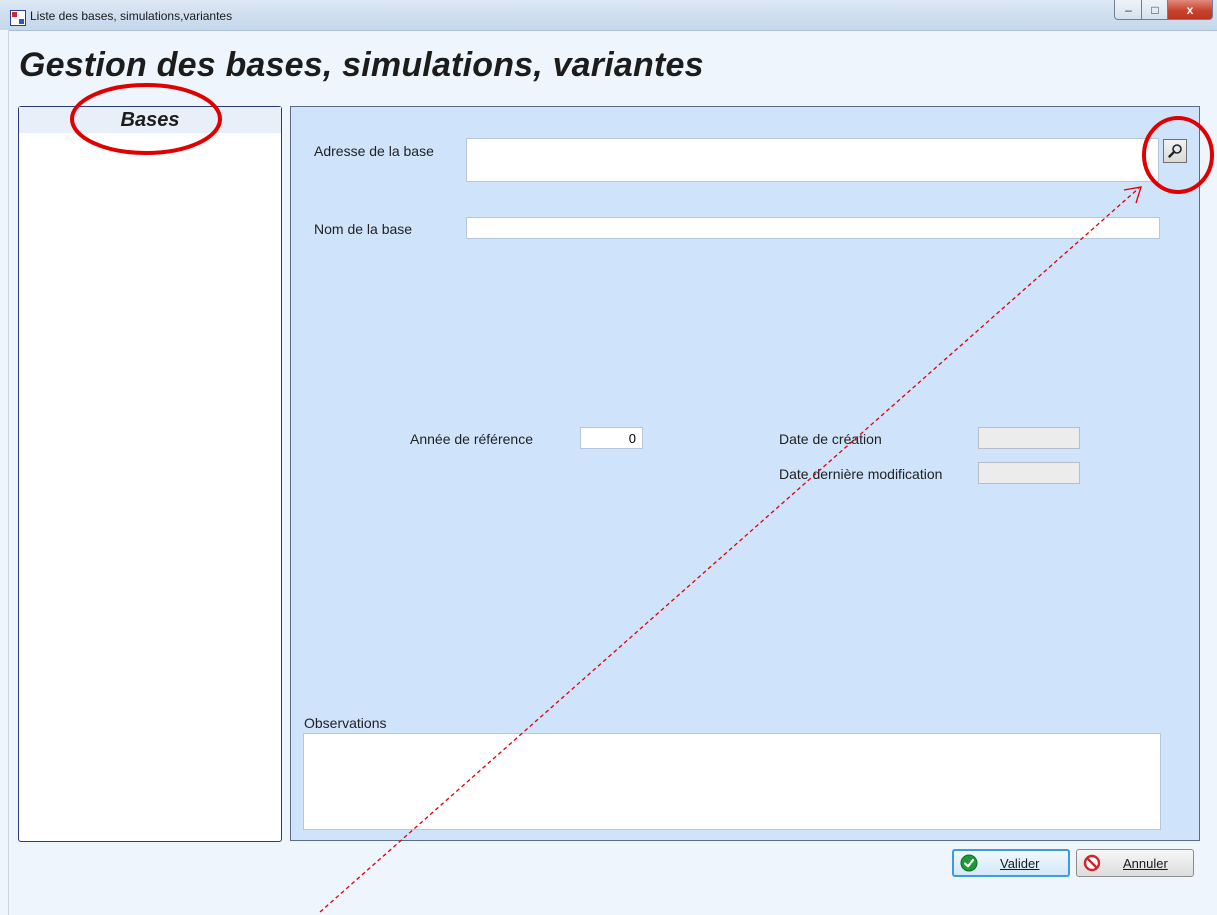 This screenshot has height=915, width=1217. Describe the element at coordinates (150, 120) in the screenshot. I see `bases-header: Bases` at that location.